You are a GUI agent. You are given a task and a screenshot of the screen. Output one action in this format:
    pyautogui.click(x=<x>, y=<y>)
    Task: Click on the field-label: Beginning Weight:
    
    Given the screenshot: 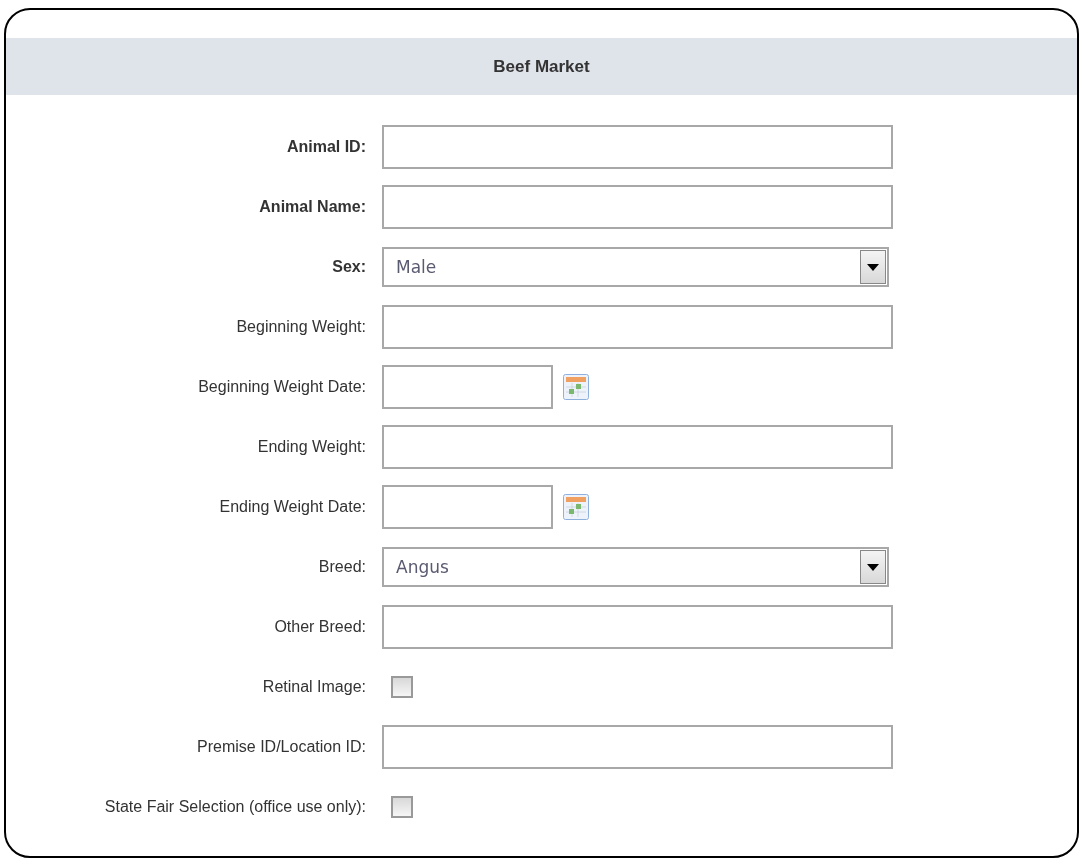 What is the action you would take?
    pyautogui.click(x=301, y=327)
    